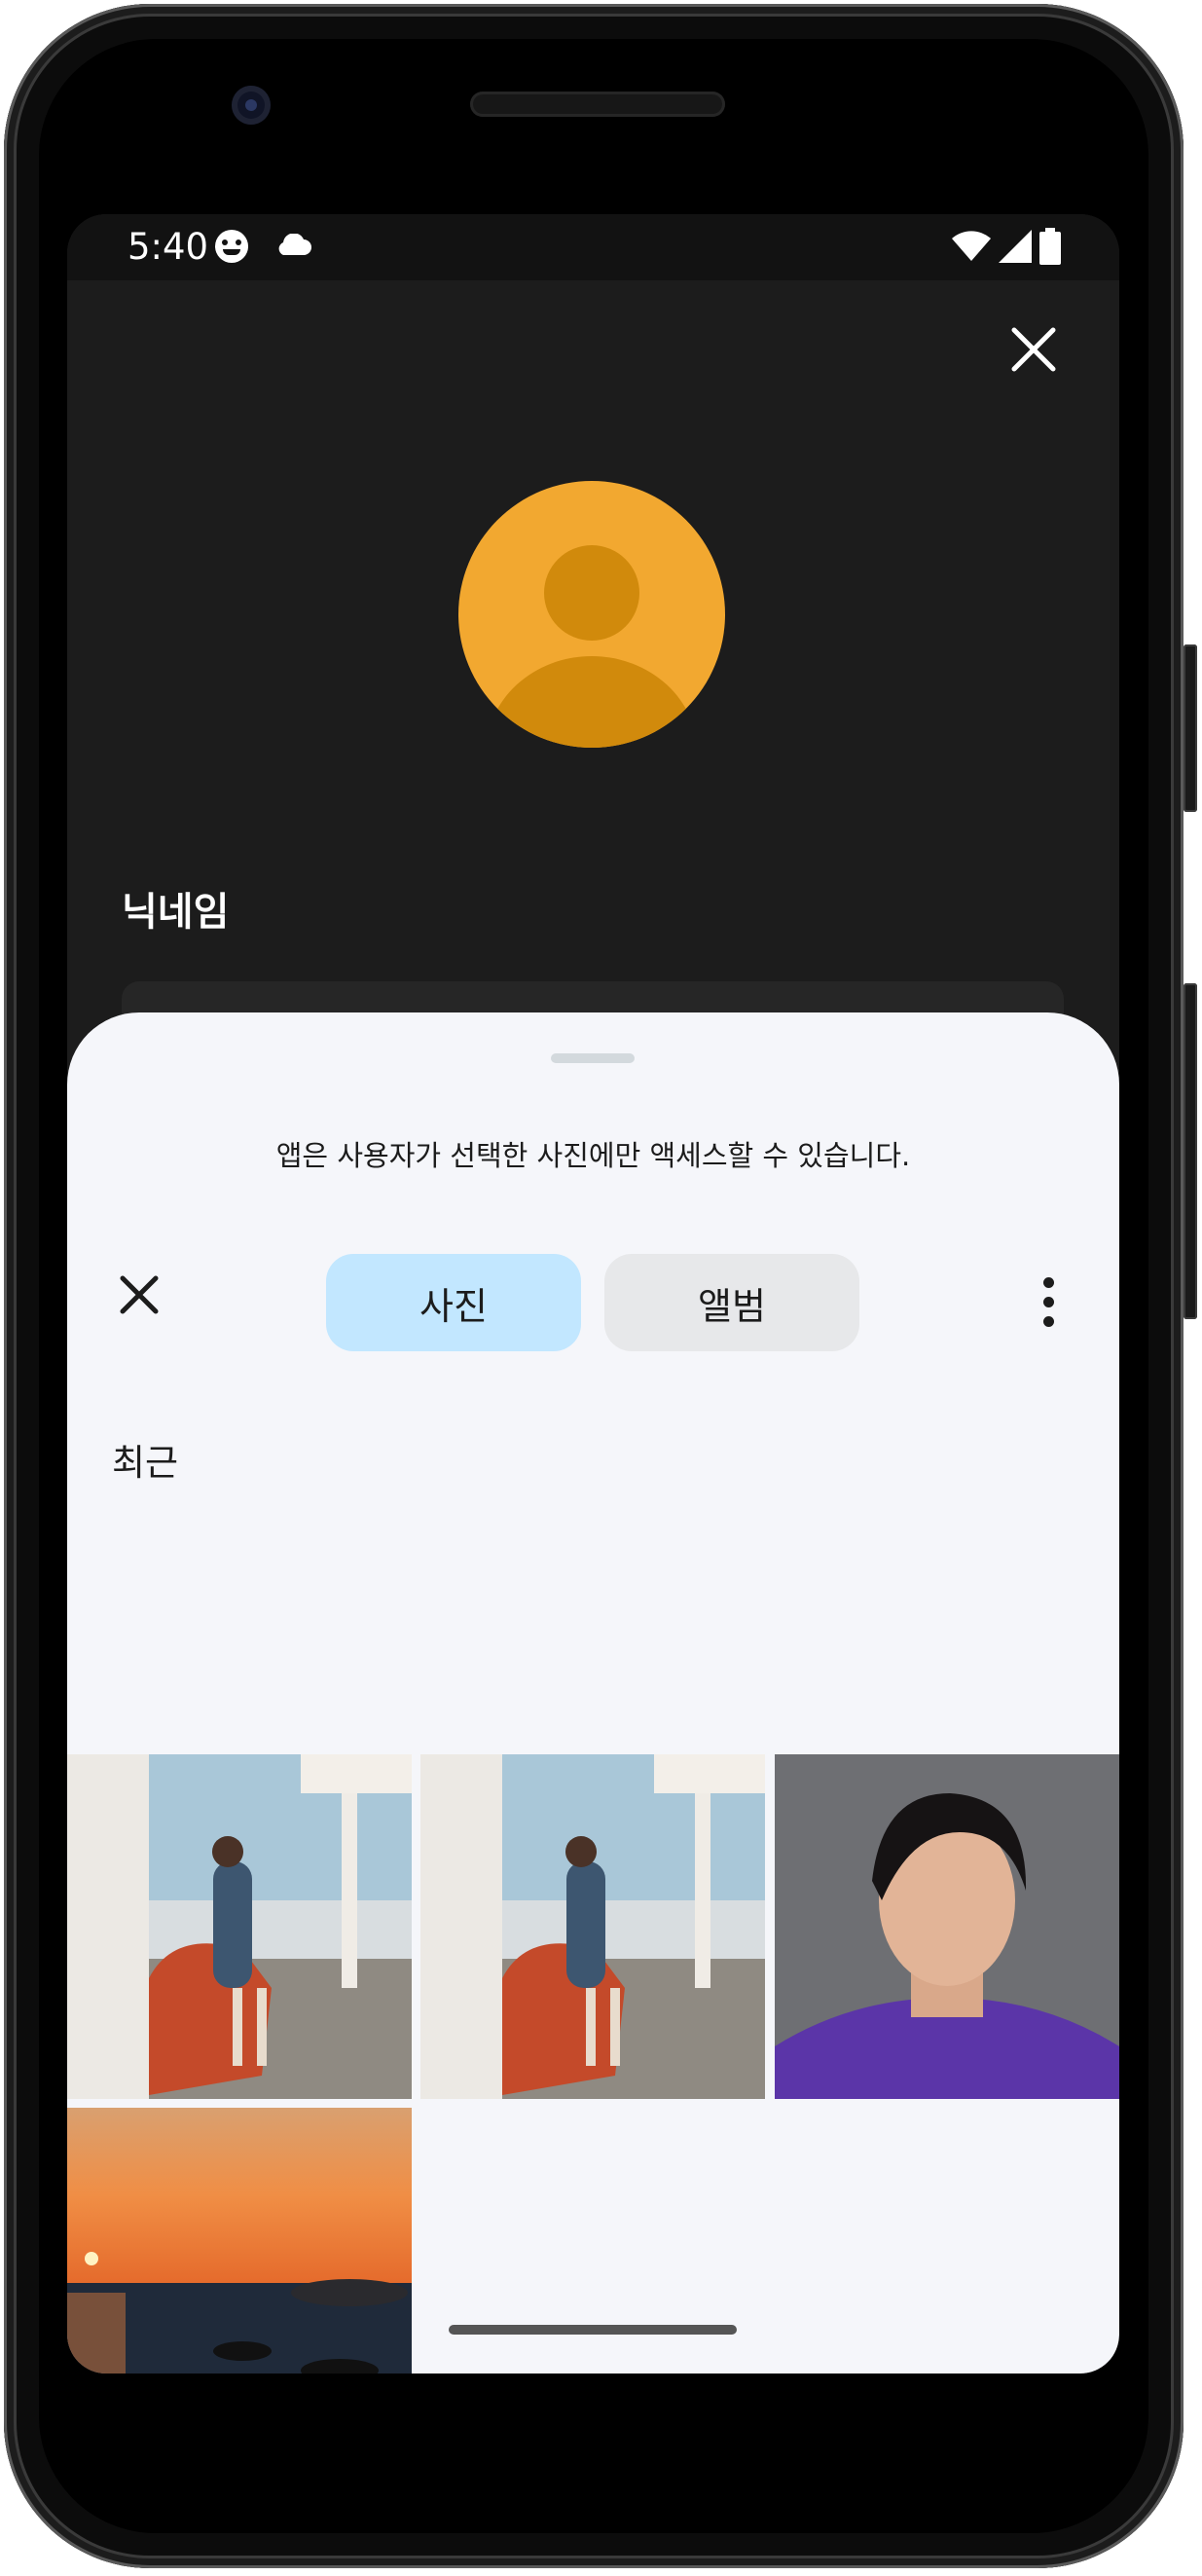 The height and width of the screenshot is (2576, 1202). I want to click on volume-button, so click(1190, 1151).